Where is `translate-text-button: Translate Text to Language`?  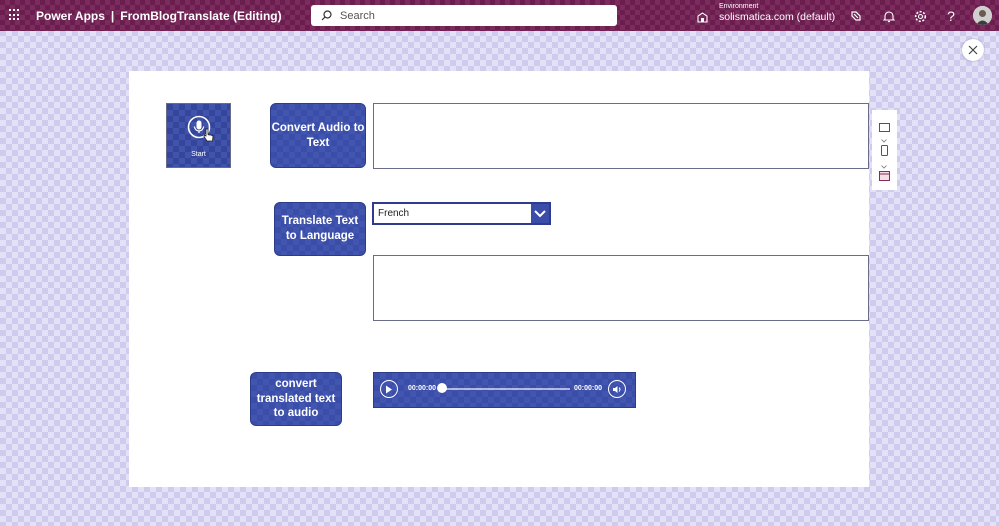
translate-text-button: Translate Text to Language is located at coordinates (320, 229).